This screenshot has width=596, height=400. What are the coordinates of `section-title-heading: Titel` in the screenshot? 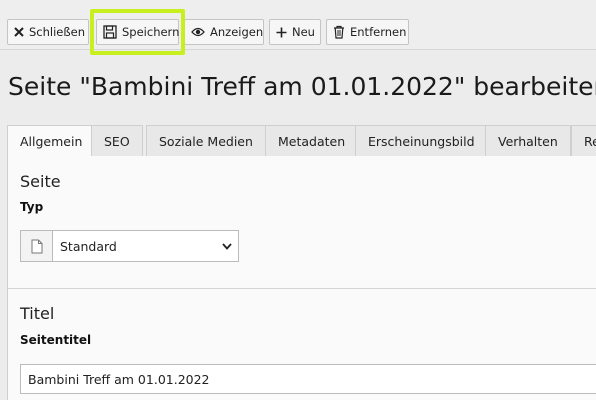 It's located at (37, 313).